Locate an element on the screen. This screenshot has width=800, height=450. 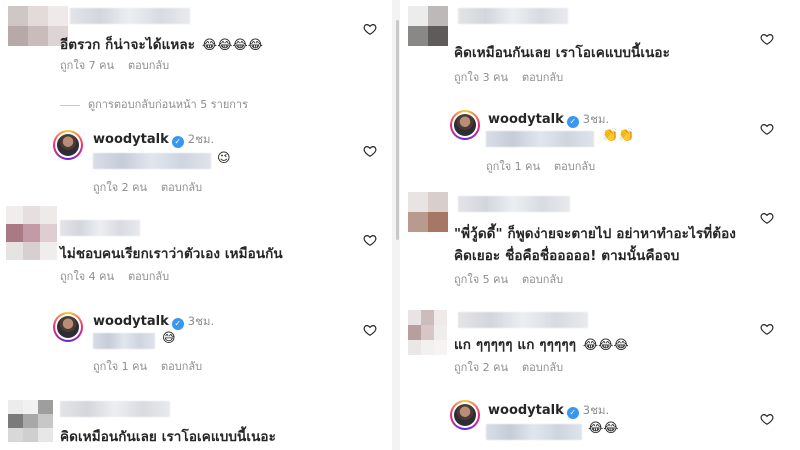
emoji: 😂😂😂😂 is located at coordinates (232, 45).